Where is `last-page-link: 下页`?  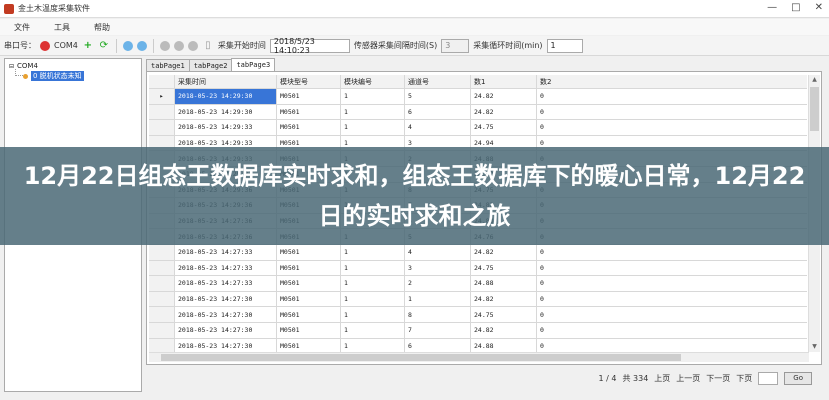 last-page-link: 下页 is located at coordinates (744, 378).